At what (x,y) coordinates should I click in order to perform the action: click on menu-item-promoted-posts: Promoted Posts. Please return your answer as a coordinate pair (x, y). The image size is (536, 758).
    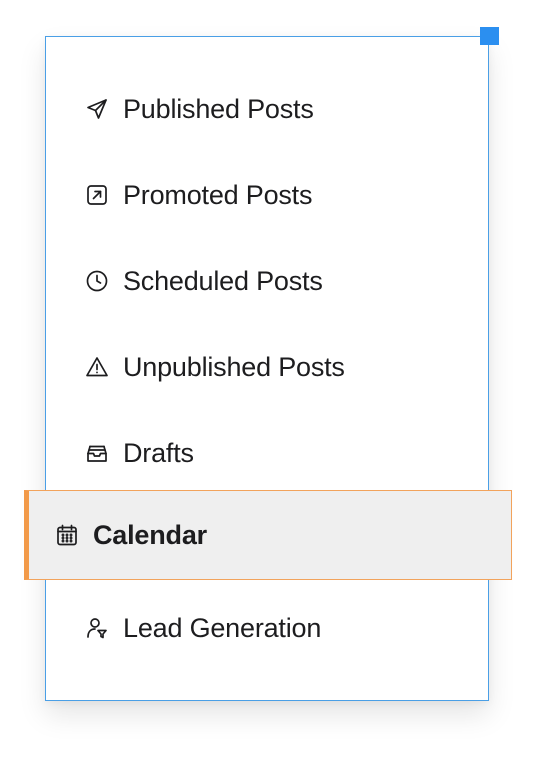
    Looking at the image, I should click on (268, 195).